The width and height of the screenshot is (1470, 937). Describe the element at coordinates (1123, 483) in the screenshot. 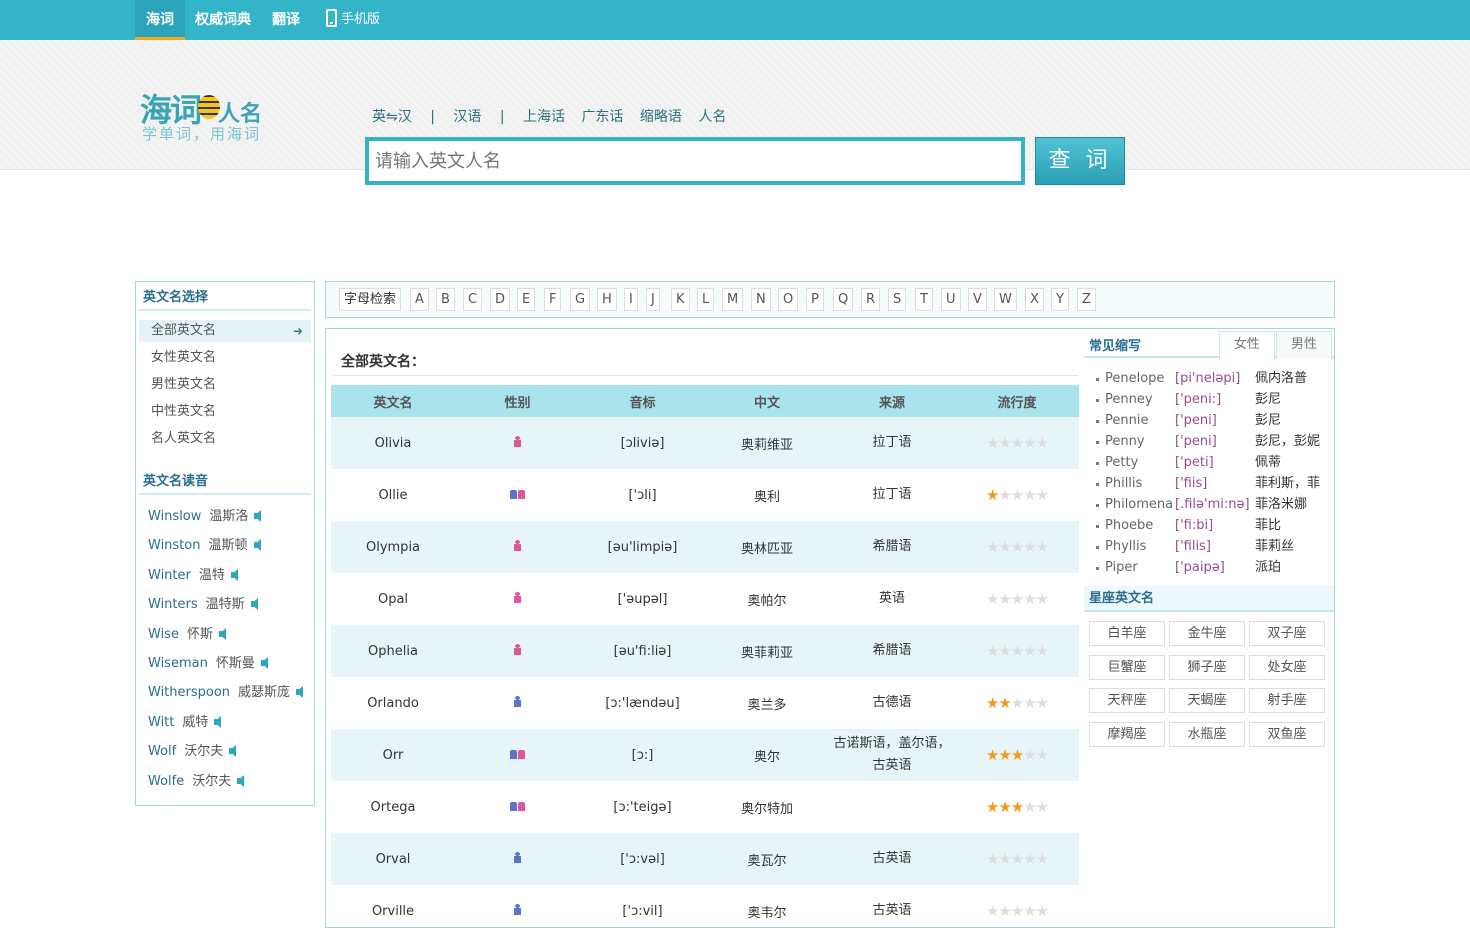

I see `abbr-name: Phillis` at that location.